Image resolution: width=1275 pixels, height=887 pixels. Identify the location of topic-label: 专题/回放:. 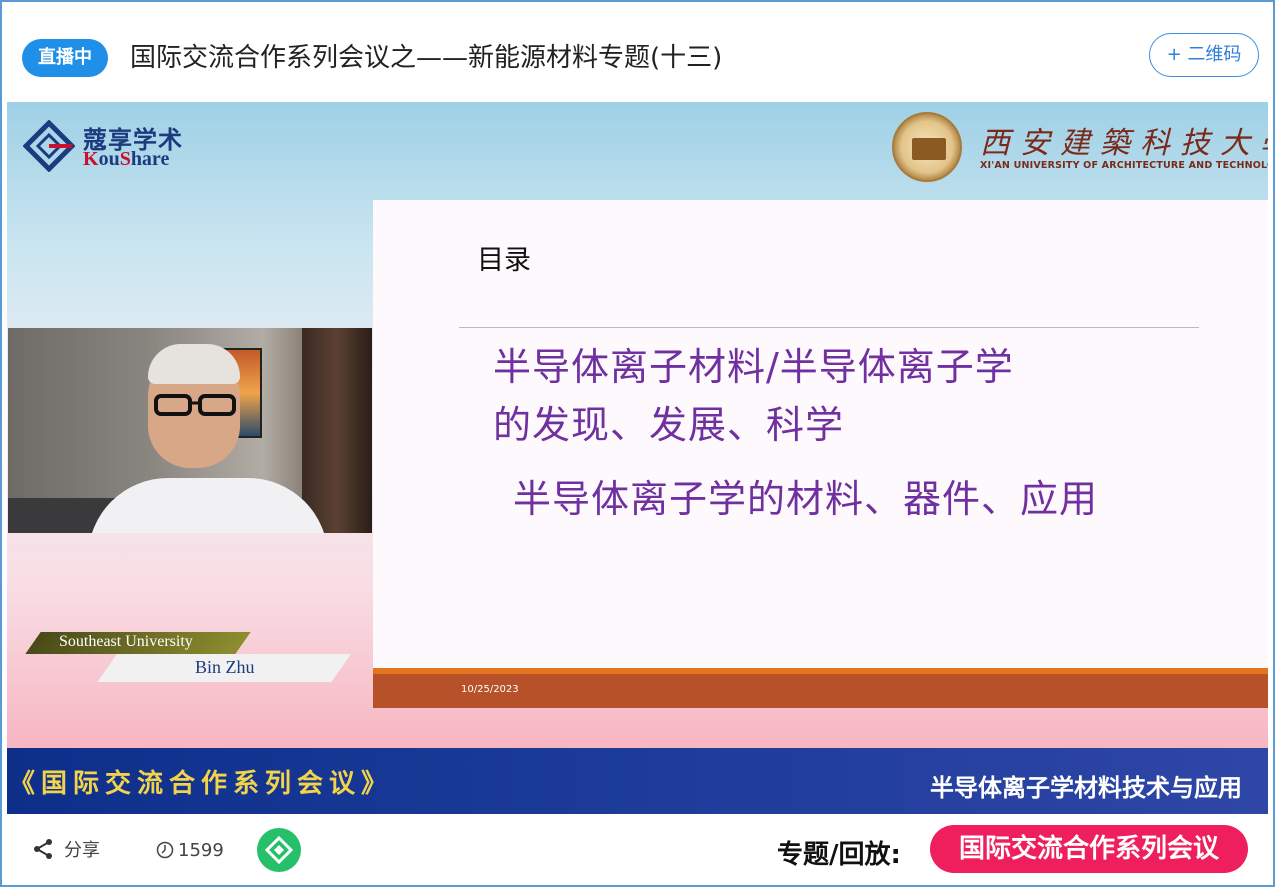
(839, 855).